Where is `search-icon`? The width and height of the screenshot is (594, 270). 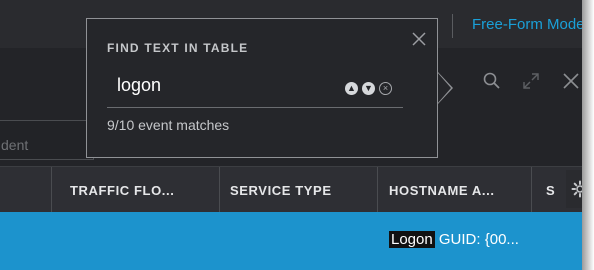
search-icon is located at coordinates (492, 83).